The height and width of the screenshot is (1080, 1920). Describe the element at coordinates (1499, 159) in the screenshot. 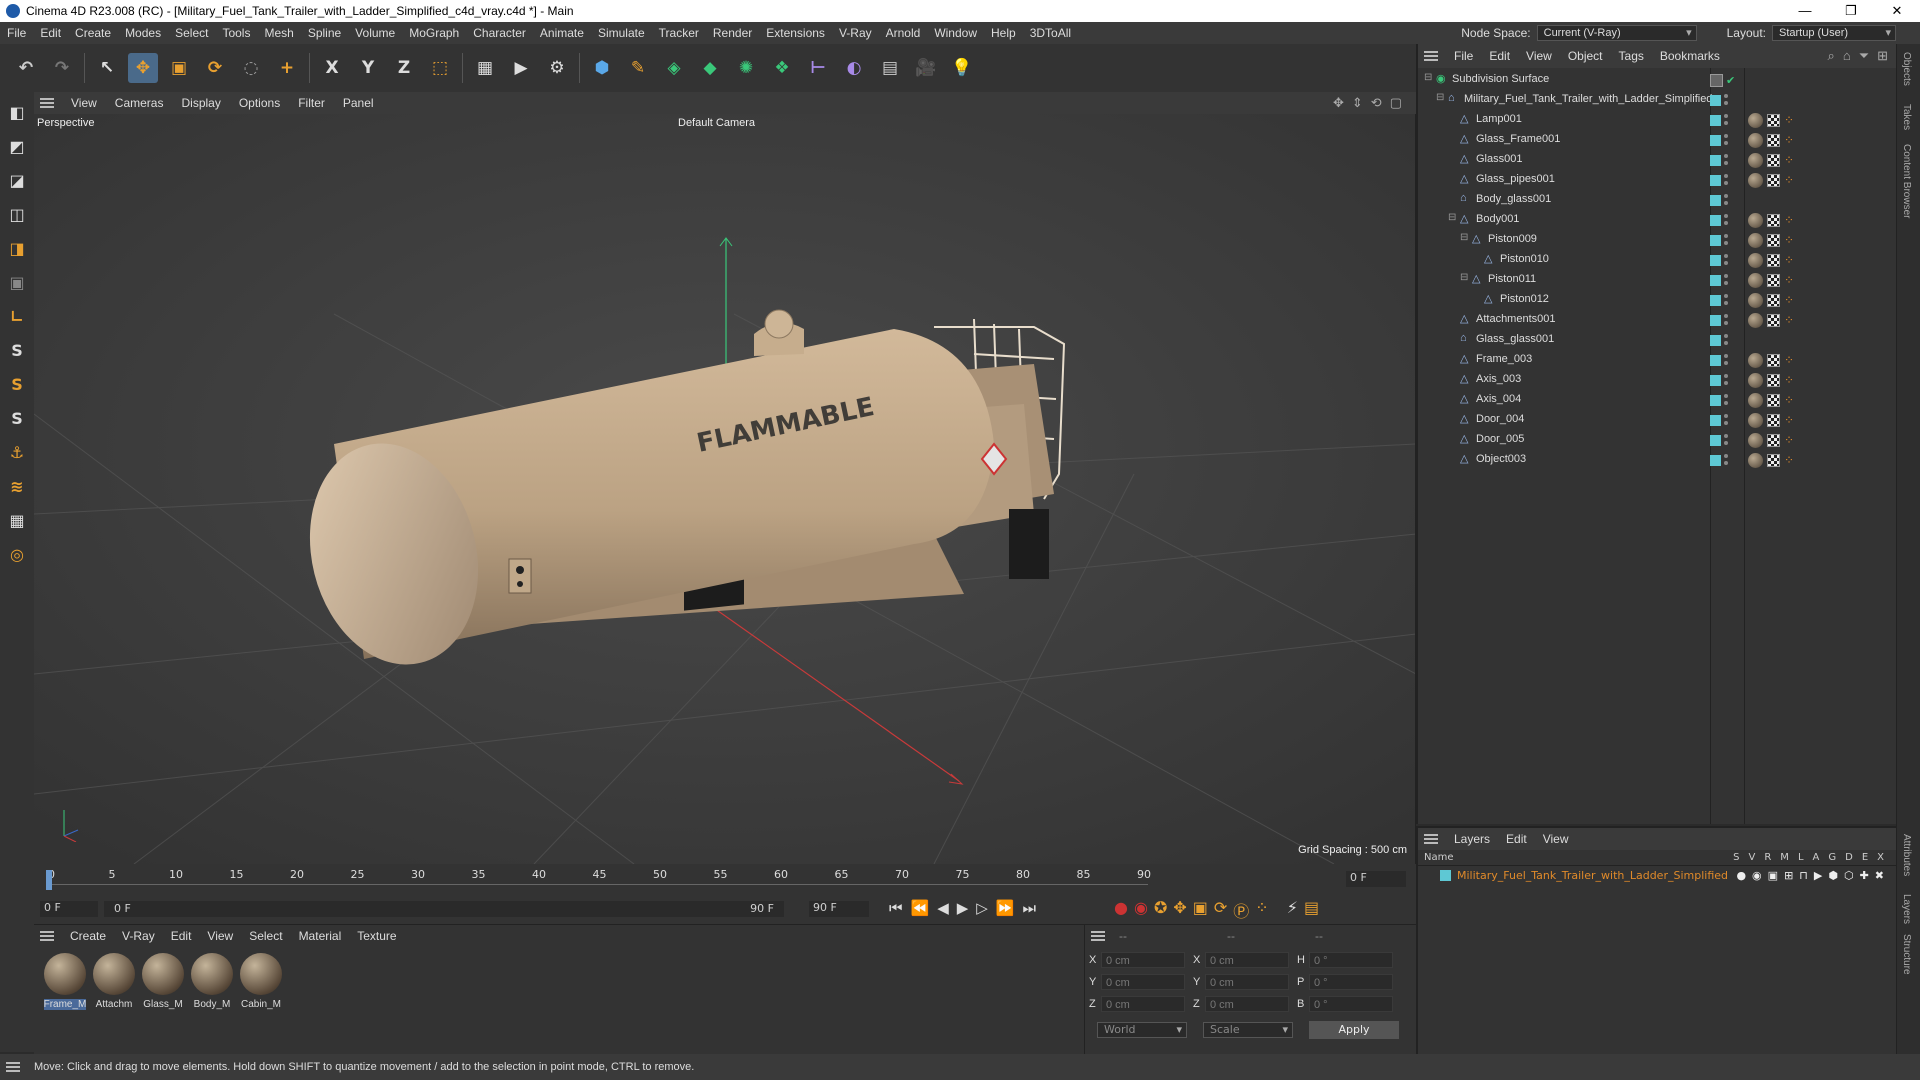

I see `object-name: Glass001` at that location.